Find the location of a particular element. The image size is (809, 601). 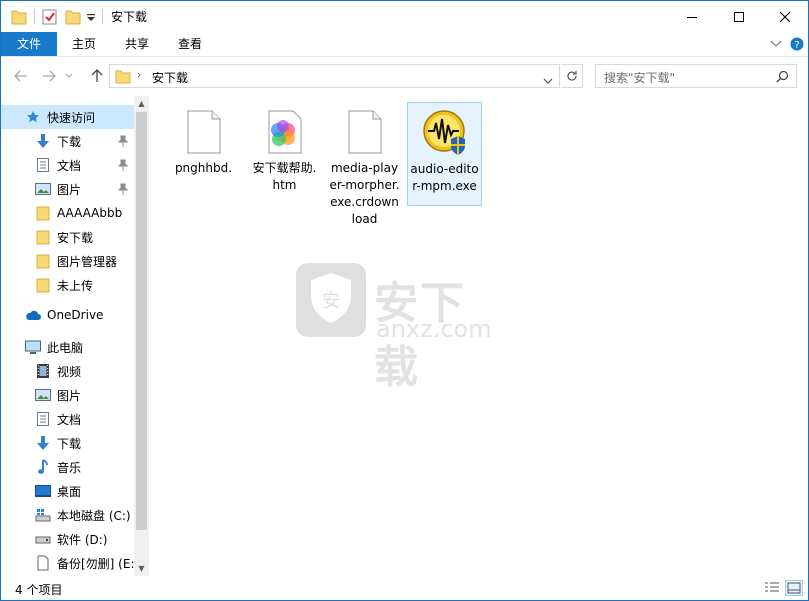

forward-arrow-icon is located at coordinates (49, 76).